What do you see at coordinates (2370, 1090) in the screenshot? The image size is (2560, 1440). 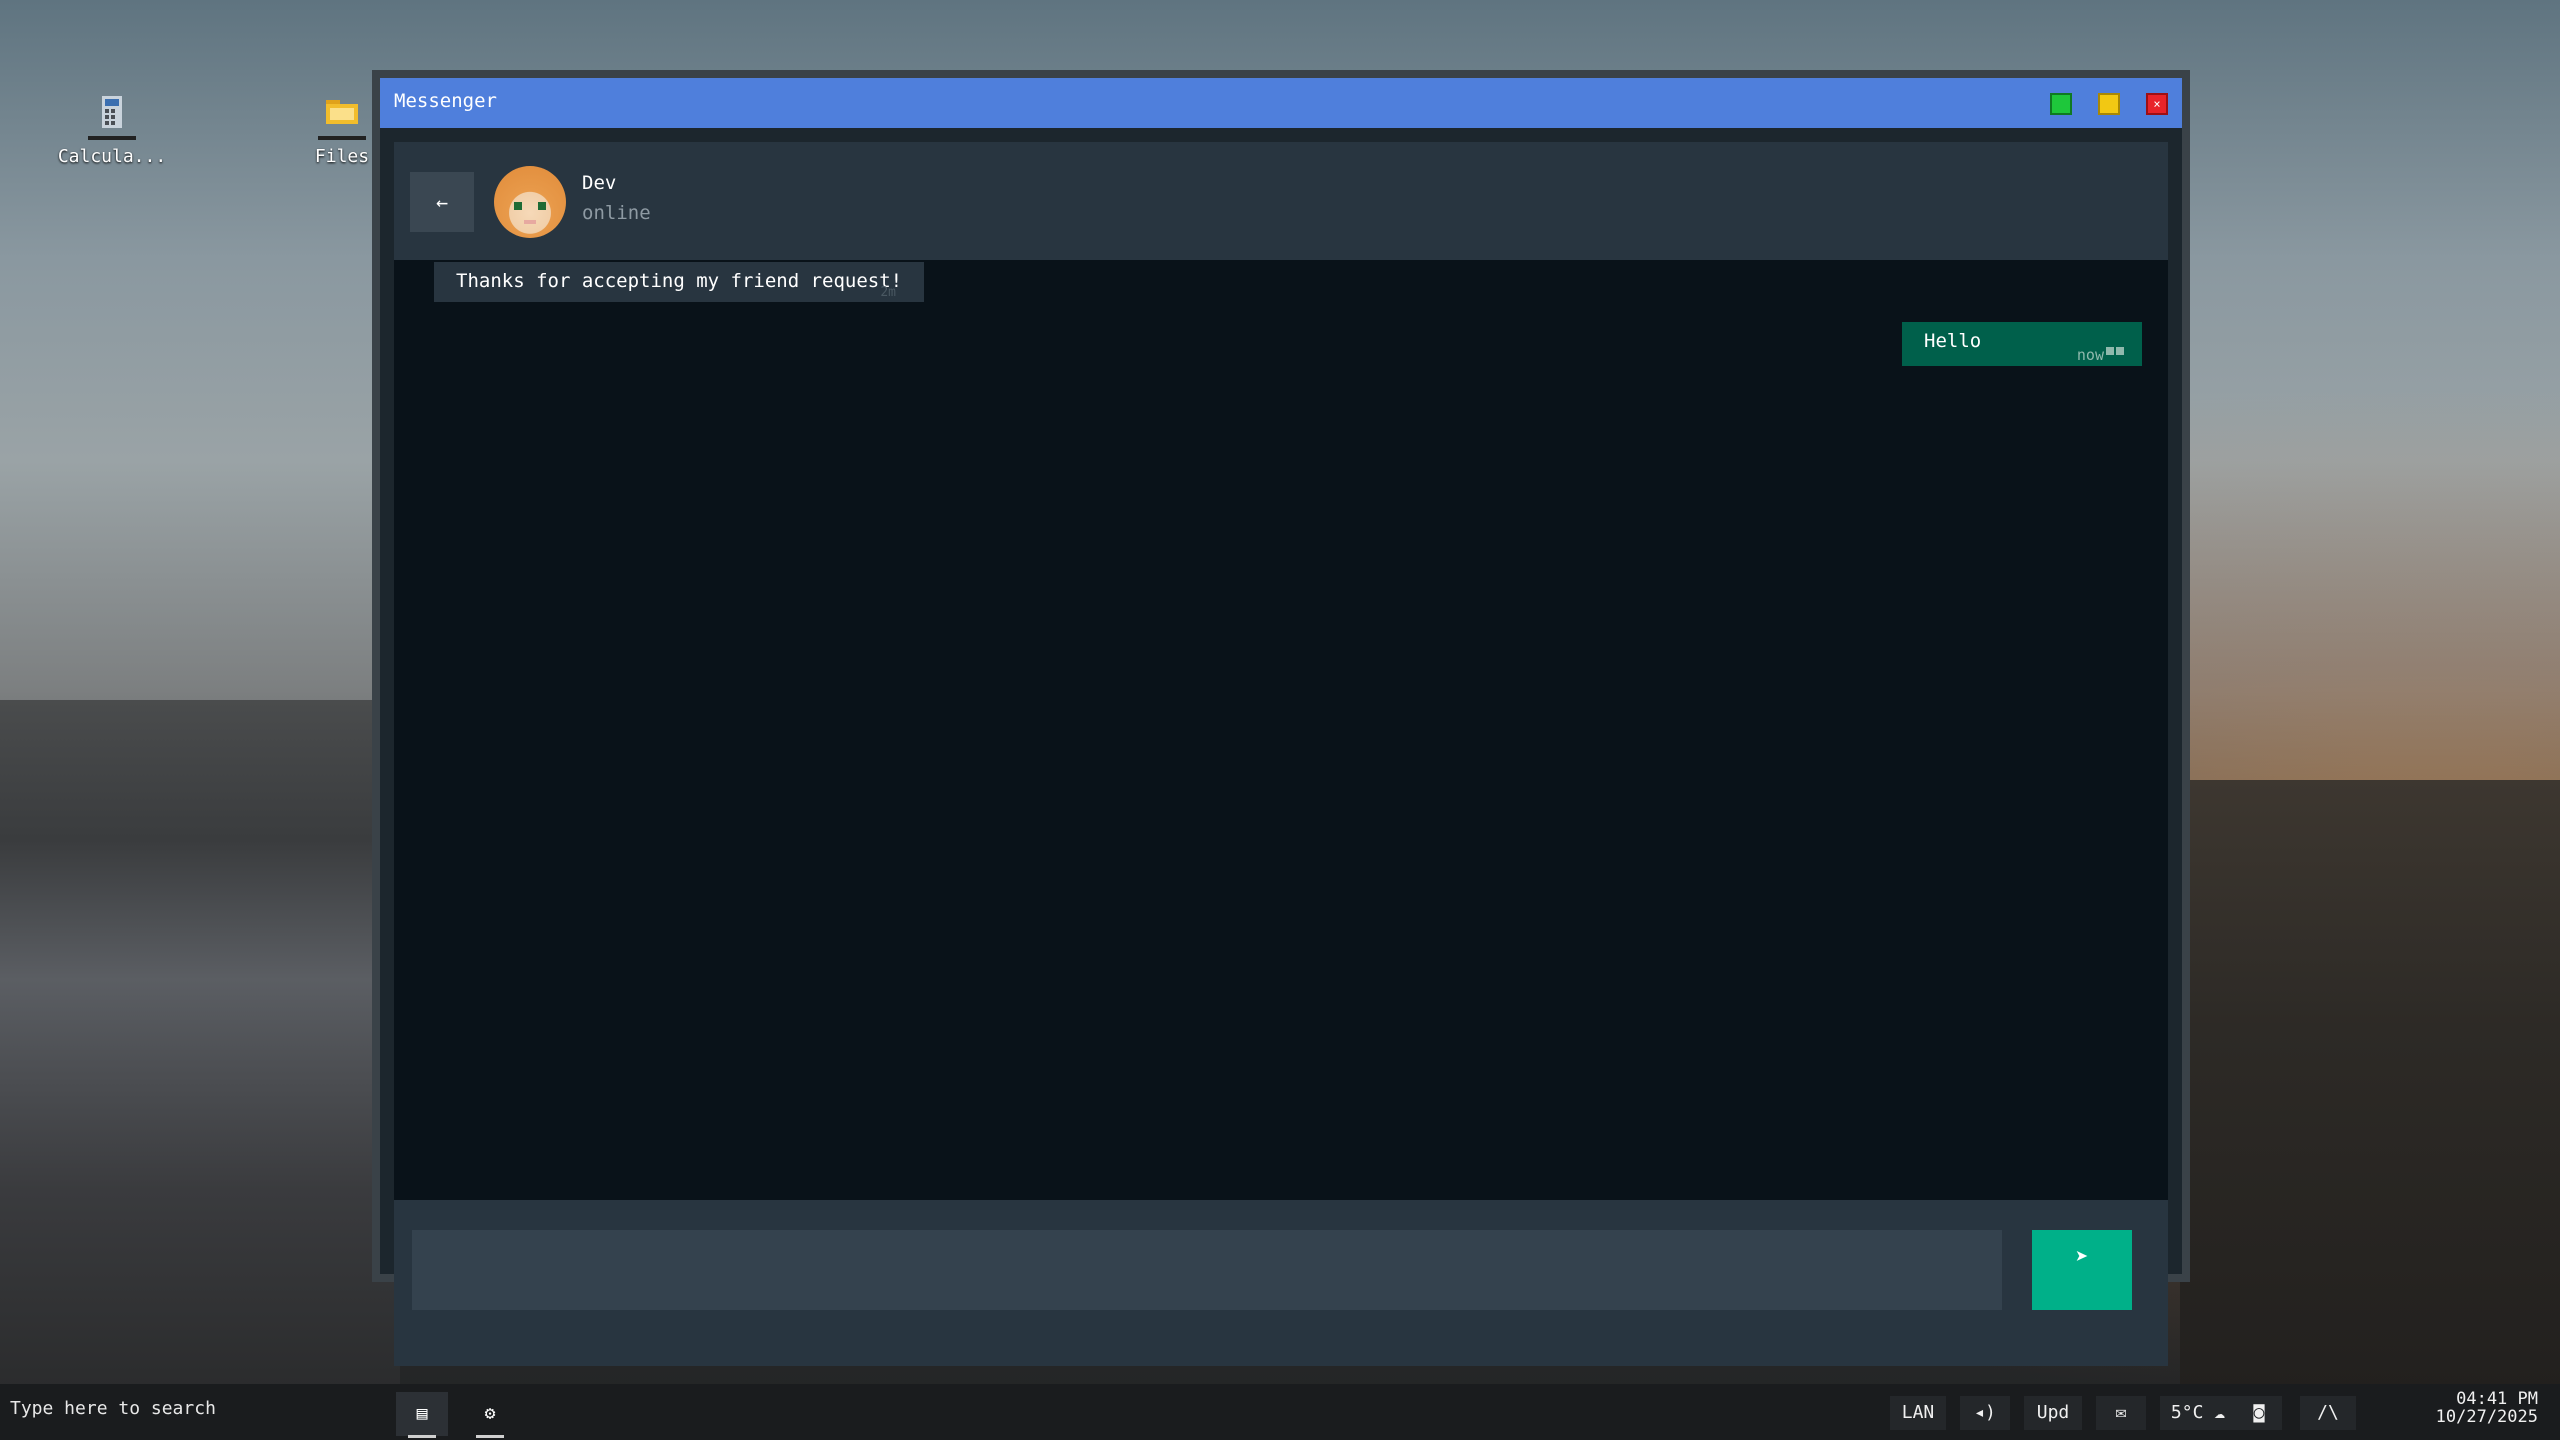 I see `wallpaper-trees-right` at bounding box center [2370, 1090].